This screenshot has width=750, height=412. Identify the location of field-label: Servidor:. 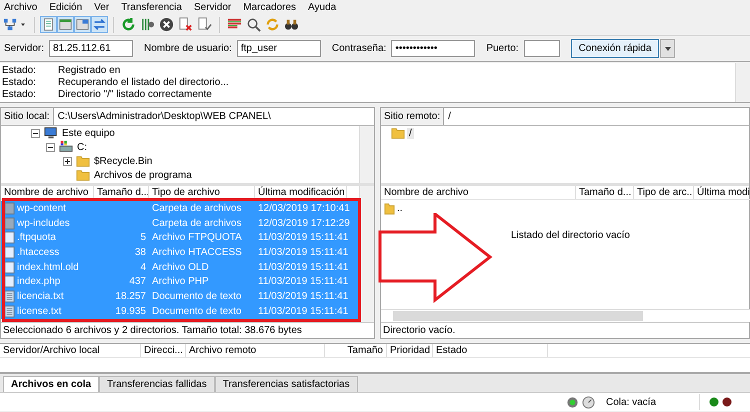
(24, 48).